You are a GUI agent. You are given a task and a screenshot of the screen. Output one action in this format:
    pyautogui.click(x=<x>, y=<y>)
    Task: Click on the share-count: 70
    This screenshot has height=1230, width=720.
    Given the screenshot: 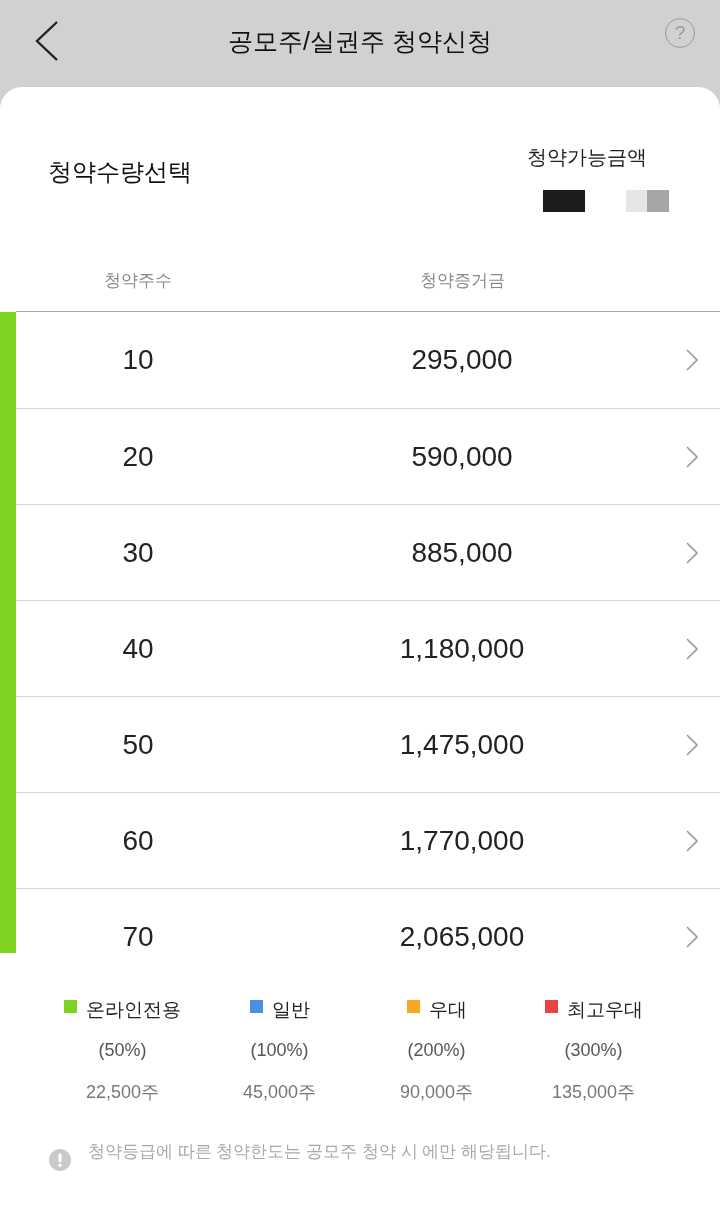 What is the action you would take?
    pyautogui.click(x=138, y=936)
    